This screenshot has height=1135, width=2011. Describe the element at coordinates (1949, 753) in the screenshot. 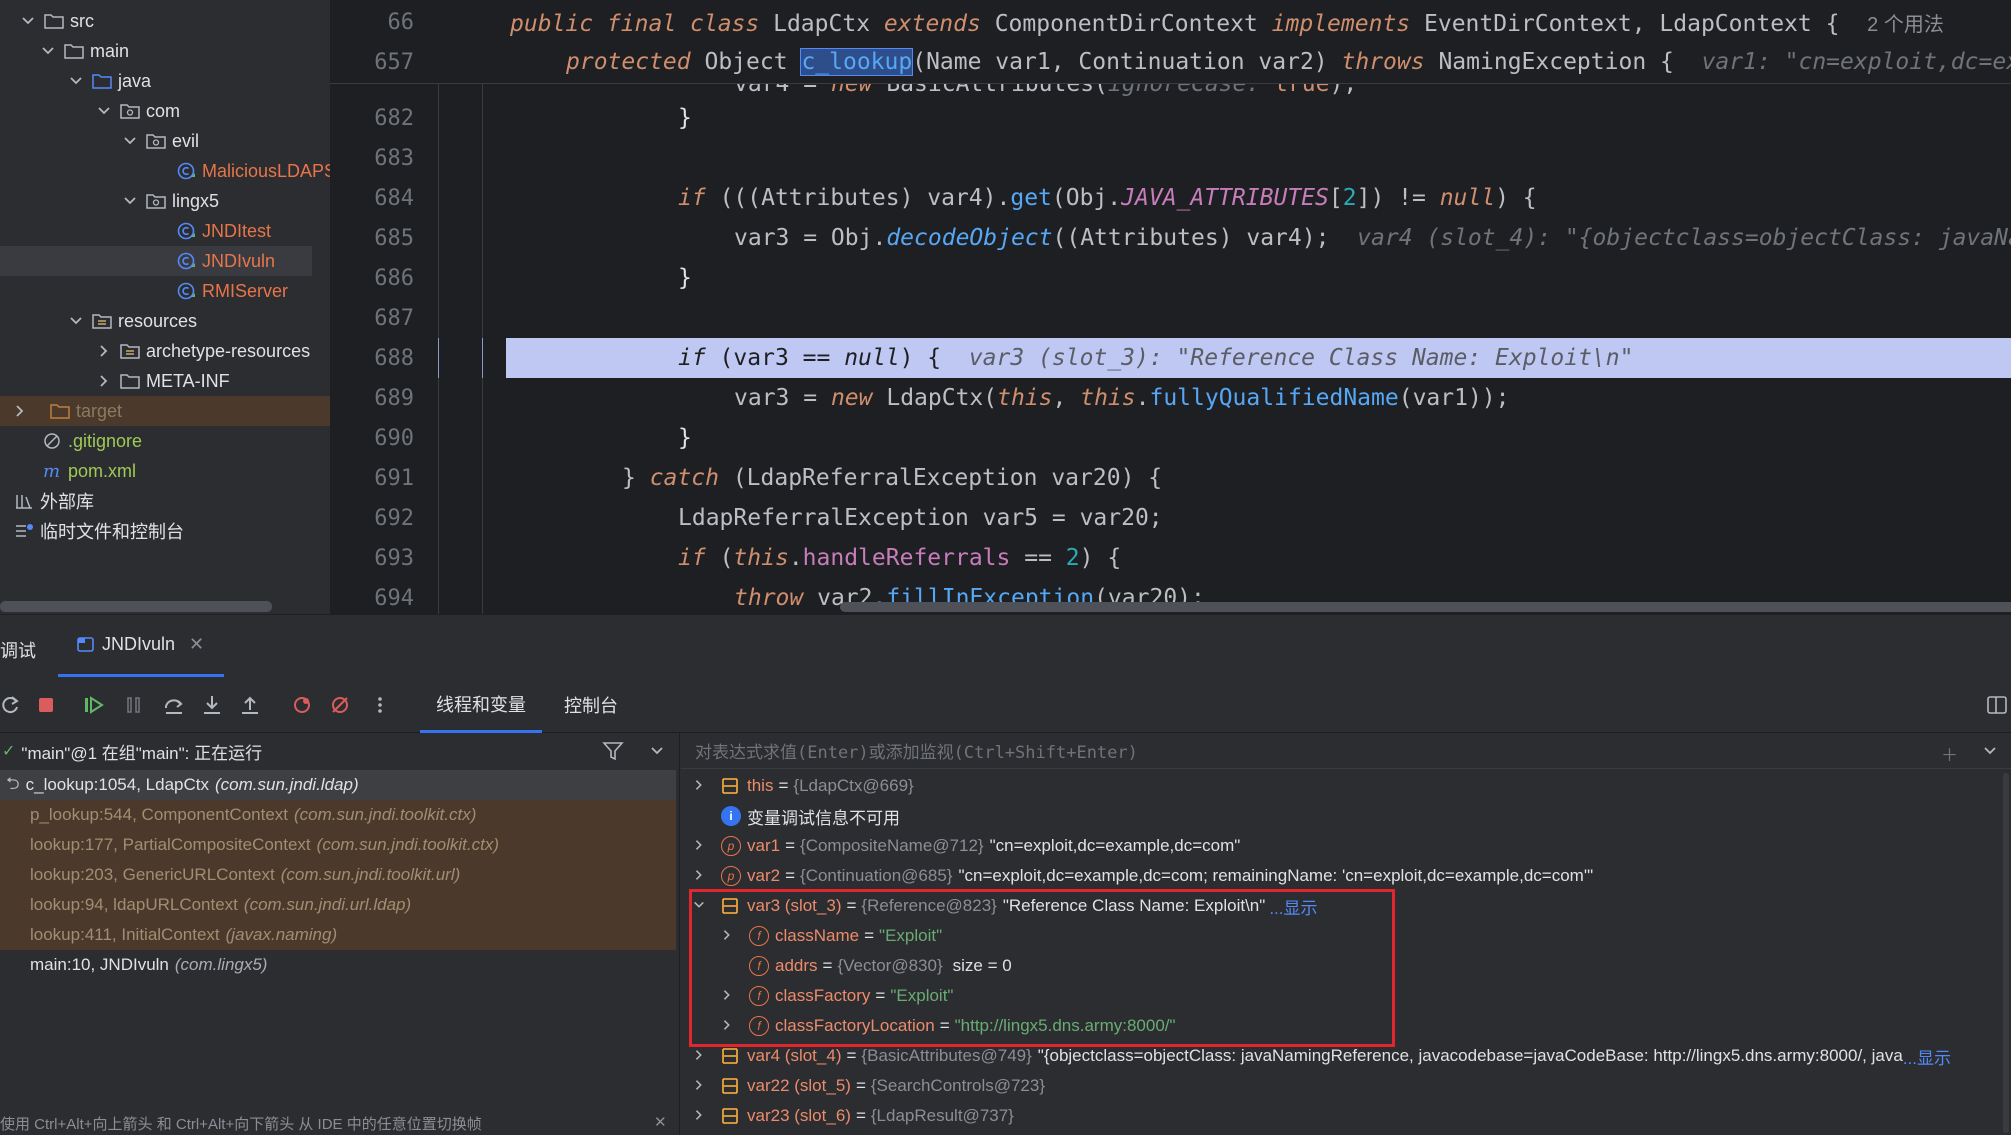

I see `add-watch-icon: ＋` at that location.